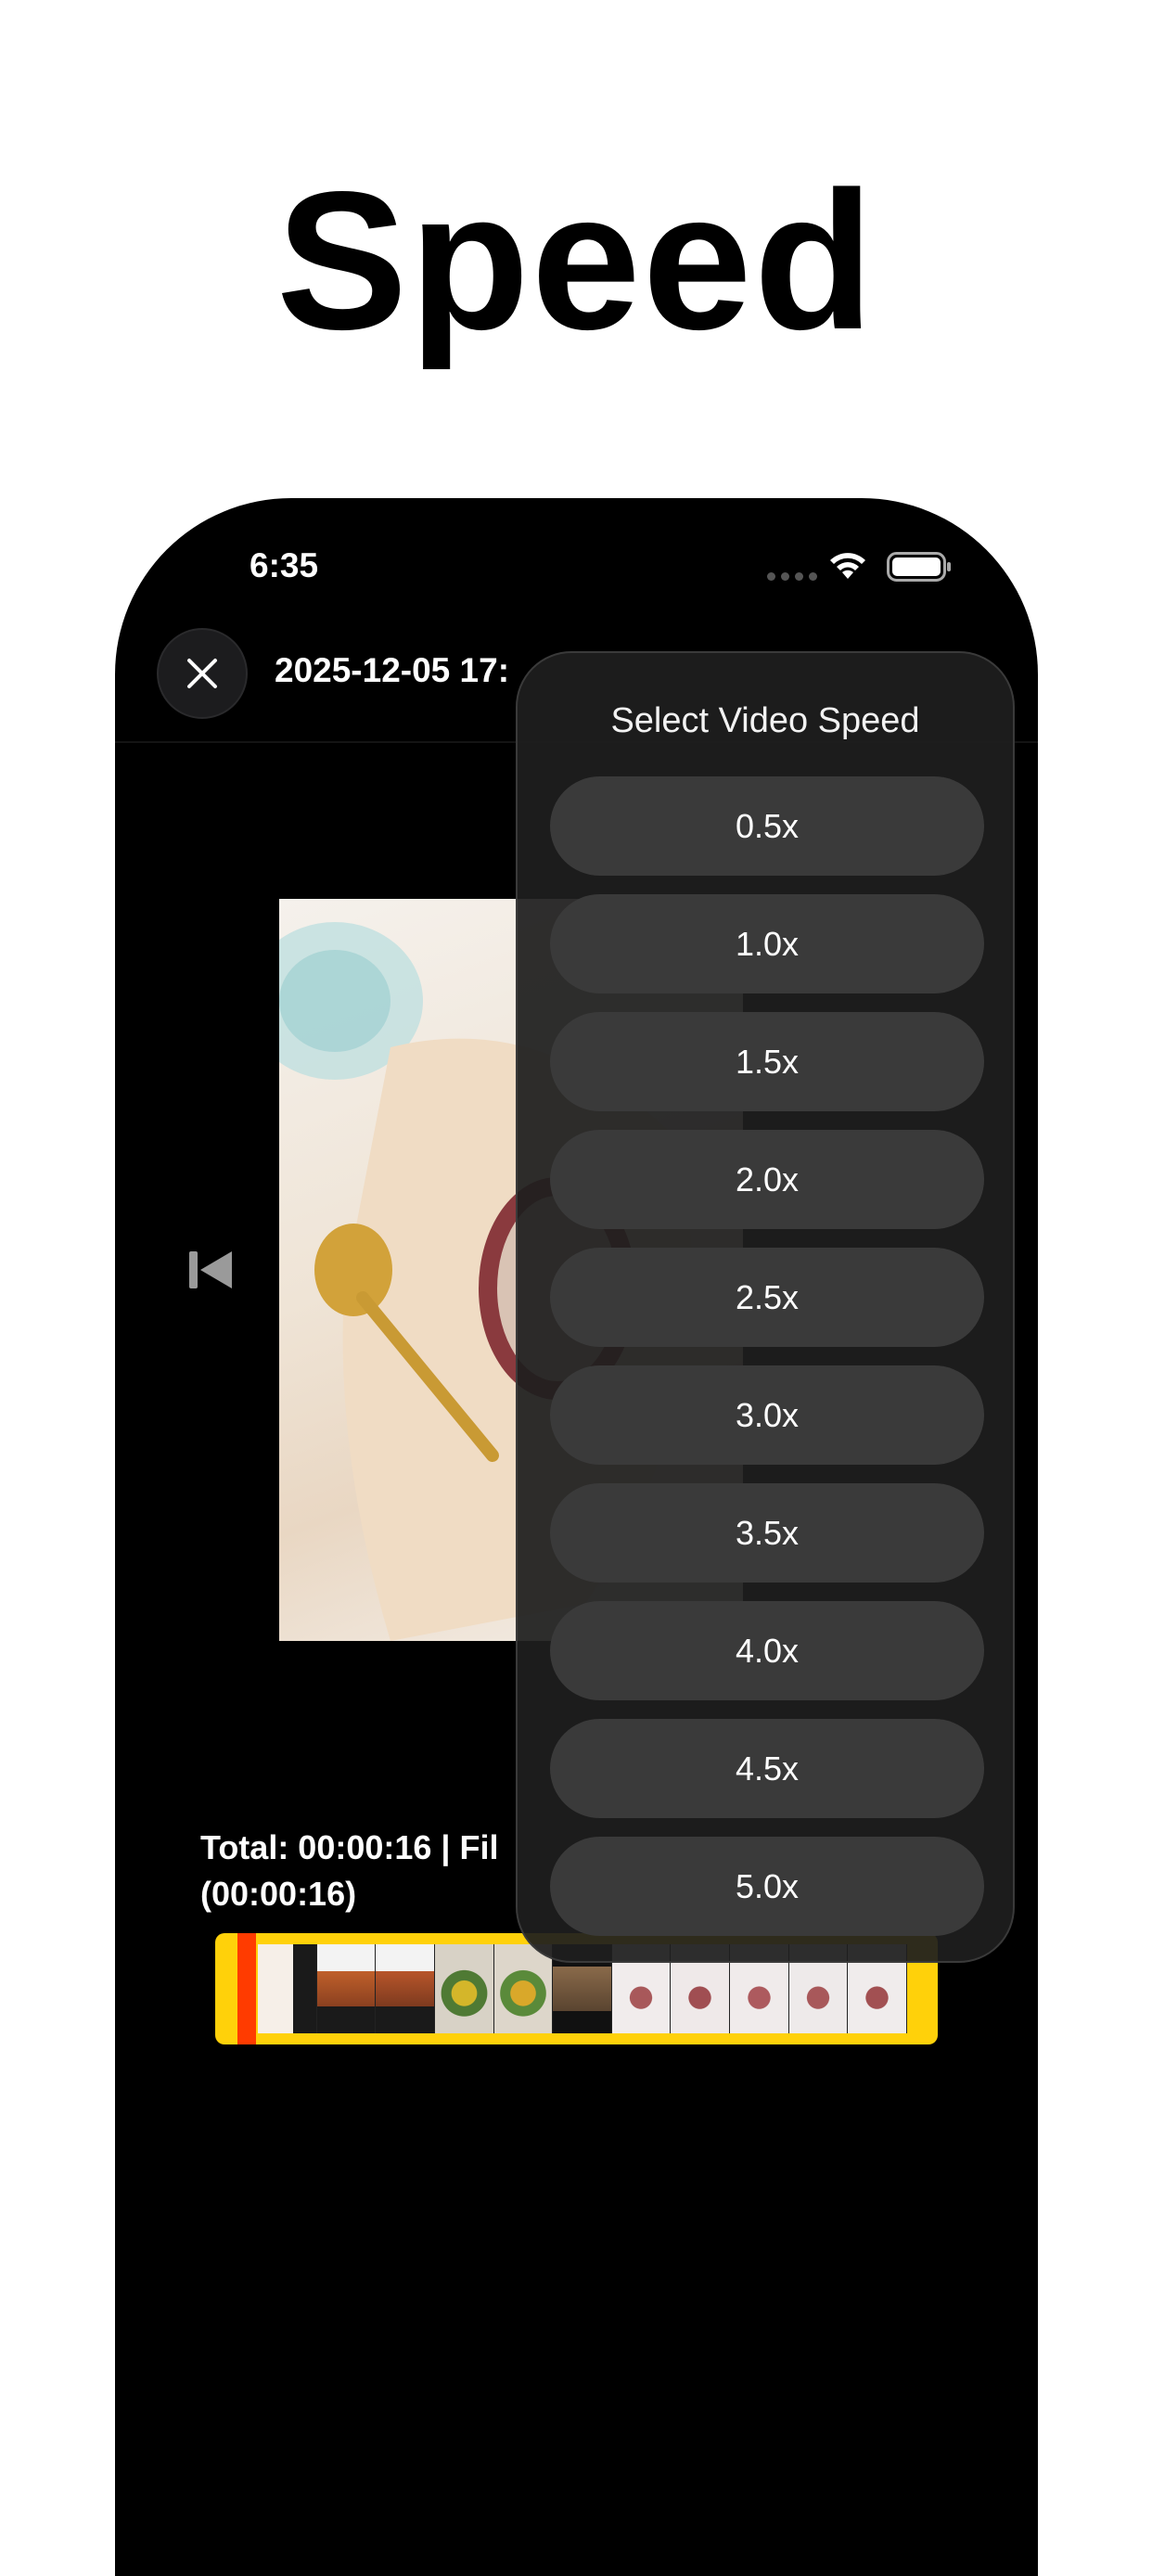 This screenshot has width=1152, height=2576. I want to click on timeline-handle, so click(246, 1988).